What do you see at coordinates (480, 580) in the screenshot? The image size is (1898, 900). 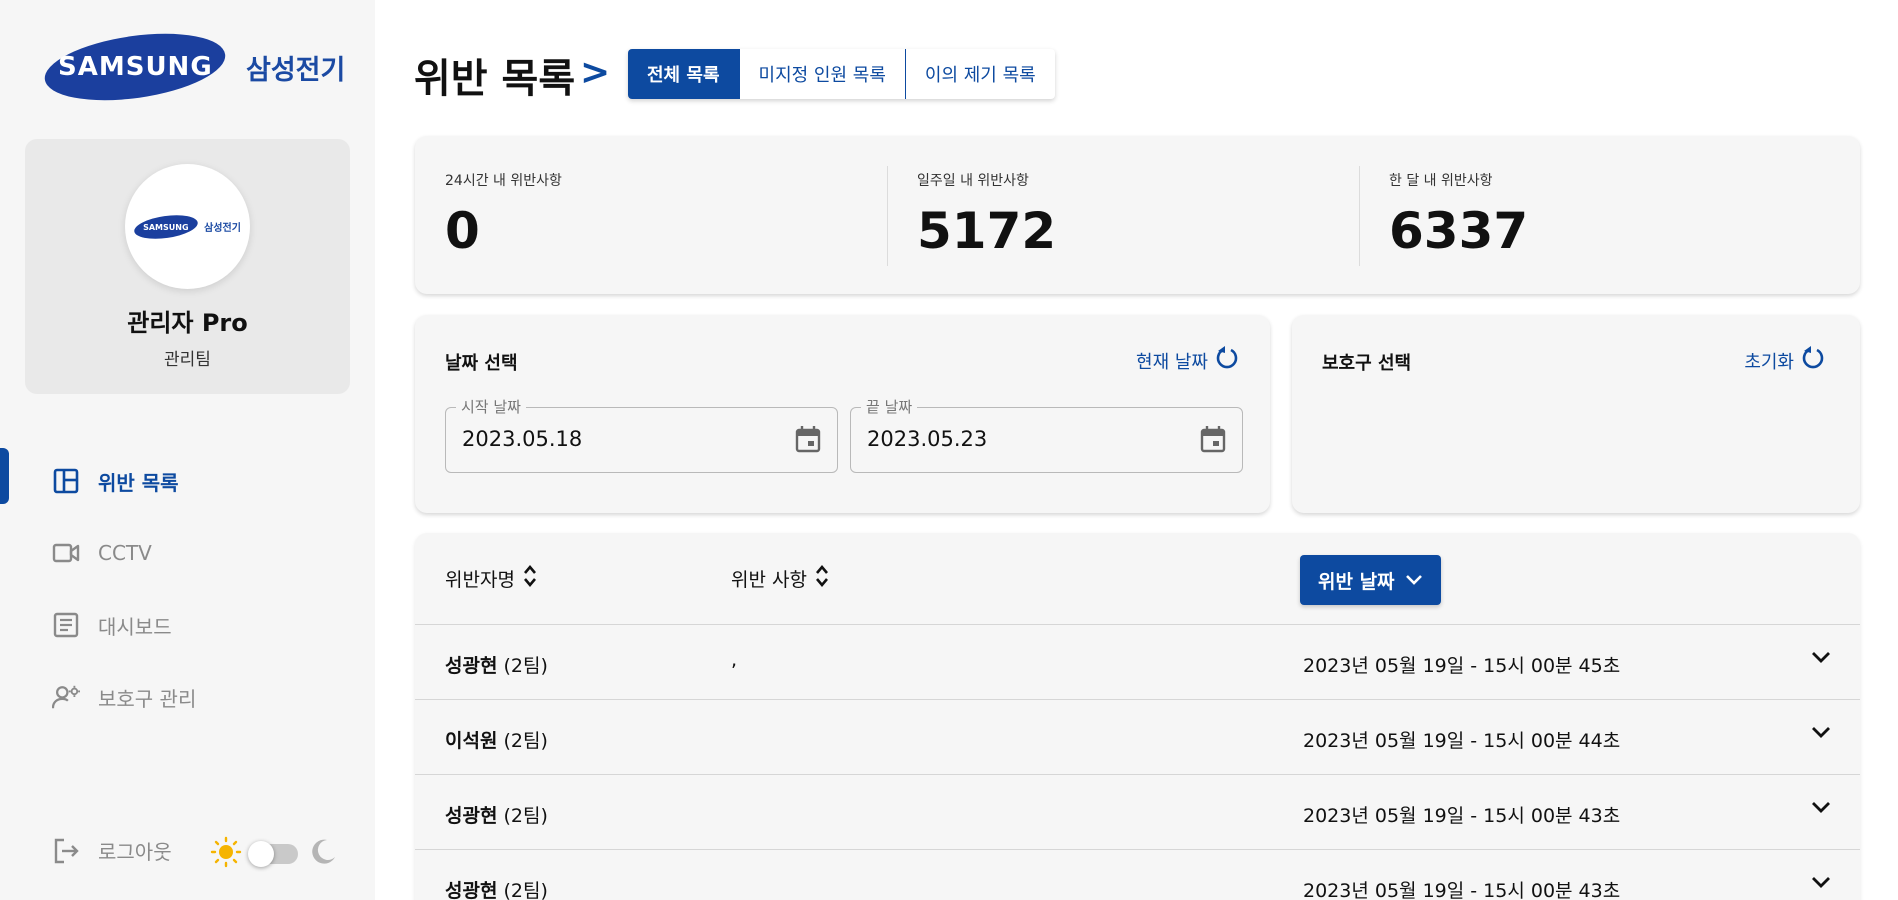 I see `column-header-name: 위반자명` at bounding box center [480, 580].